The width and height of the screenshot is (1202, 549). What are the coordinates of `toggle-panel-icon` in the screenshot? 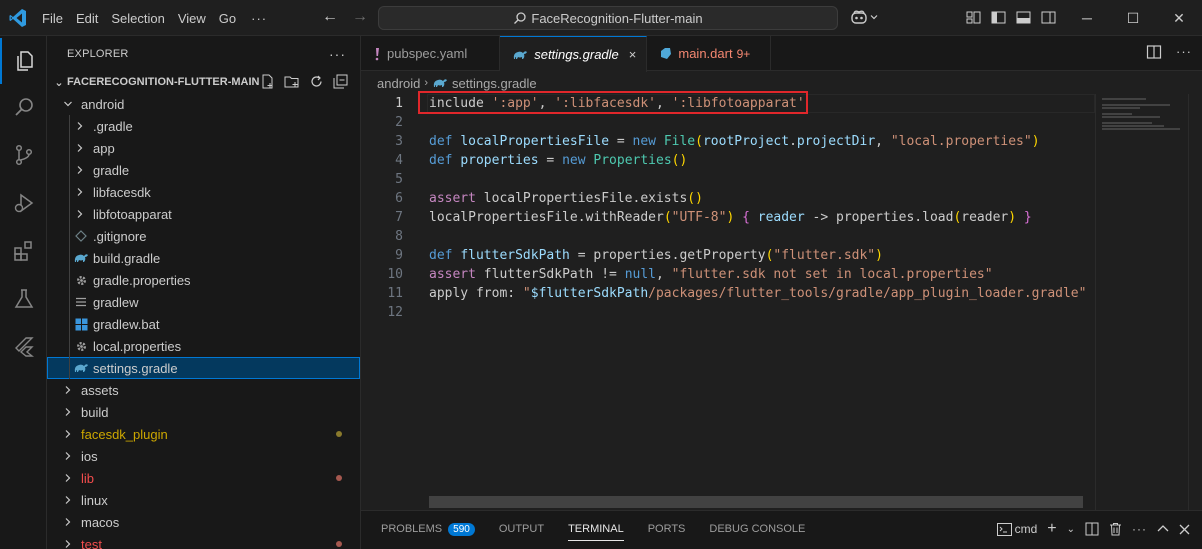 It's located at (1023, 17).